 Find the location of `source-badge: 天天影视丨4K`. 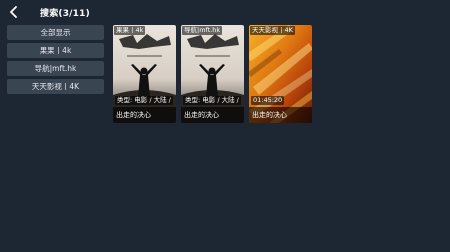

source-badge: 天天影视丨4K is located at coordinates (272, 30).